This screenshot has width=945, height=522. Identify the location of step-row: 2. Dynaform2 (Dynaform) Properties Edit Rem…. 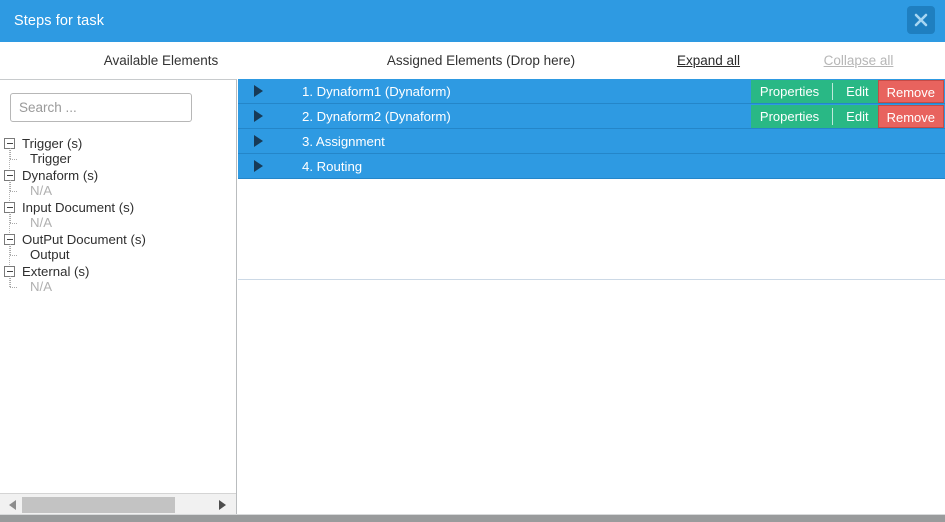
(591, 116).